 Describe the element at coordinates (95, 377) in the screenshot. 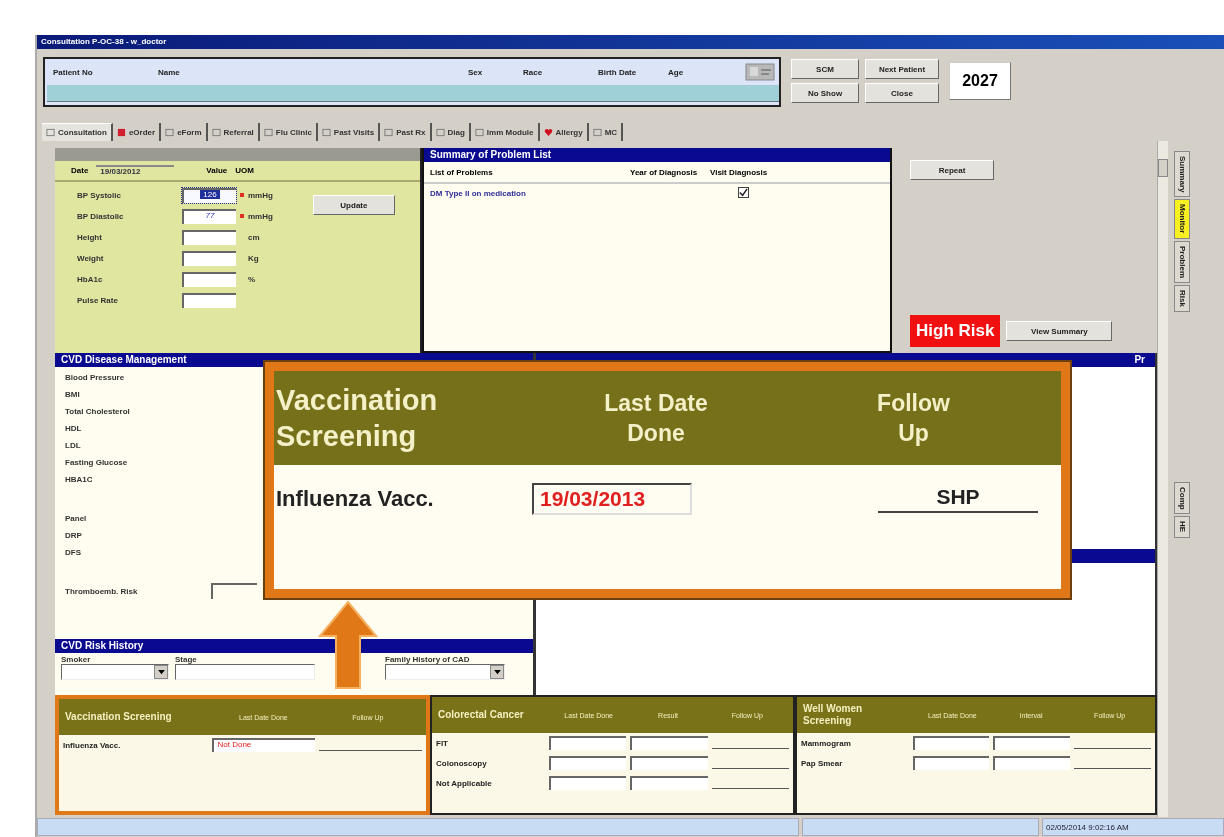

I see `list-item: Blood Pressure` at that location.